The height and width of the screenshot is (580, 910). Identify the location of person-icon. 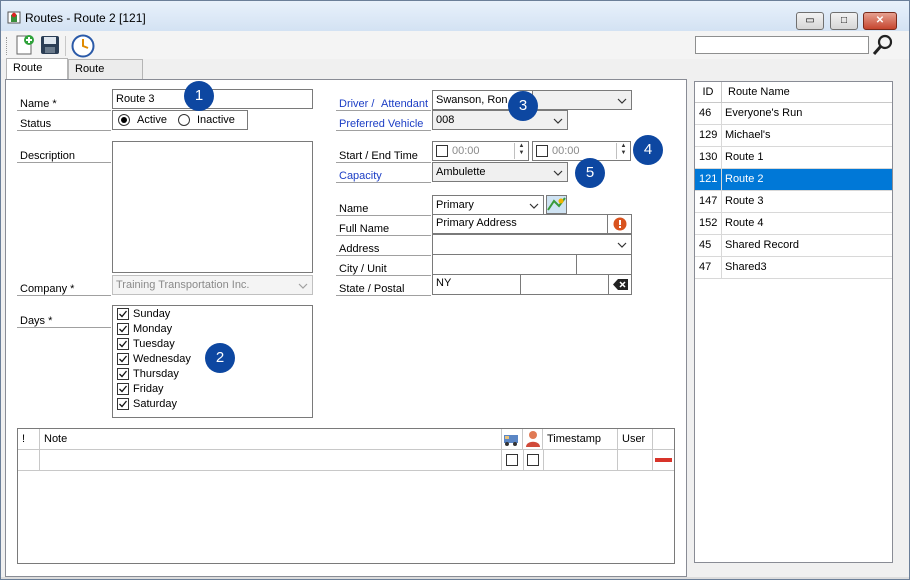
(533, 439).